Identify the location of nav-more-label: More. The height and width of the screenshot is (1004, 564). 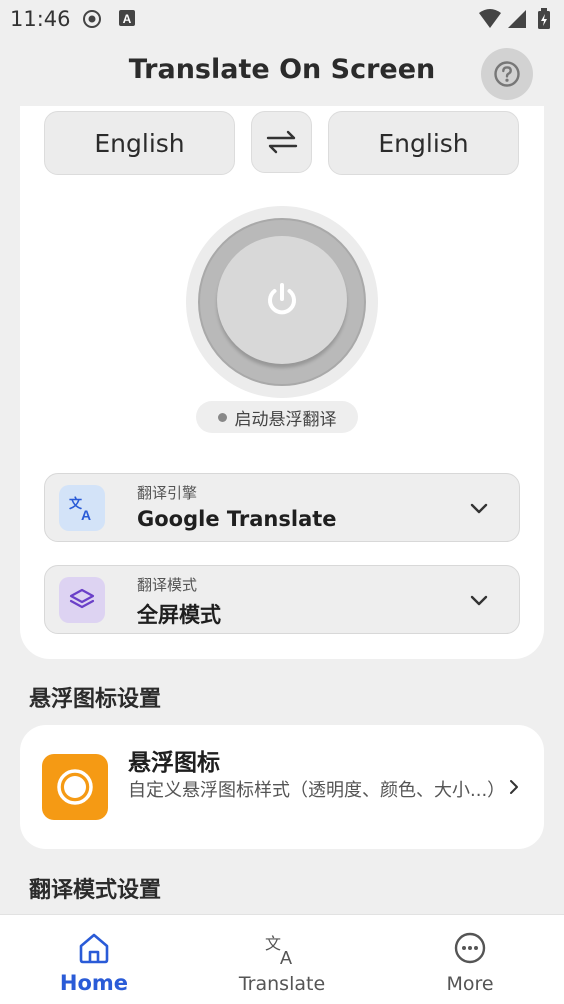
(470, 984).